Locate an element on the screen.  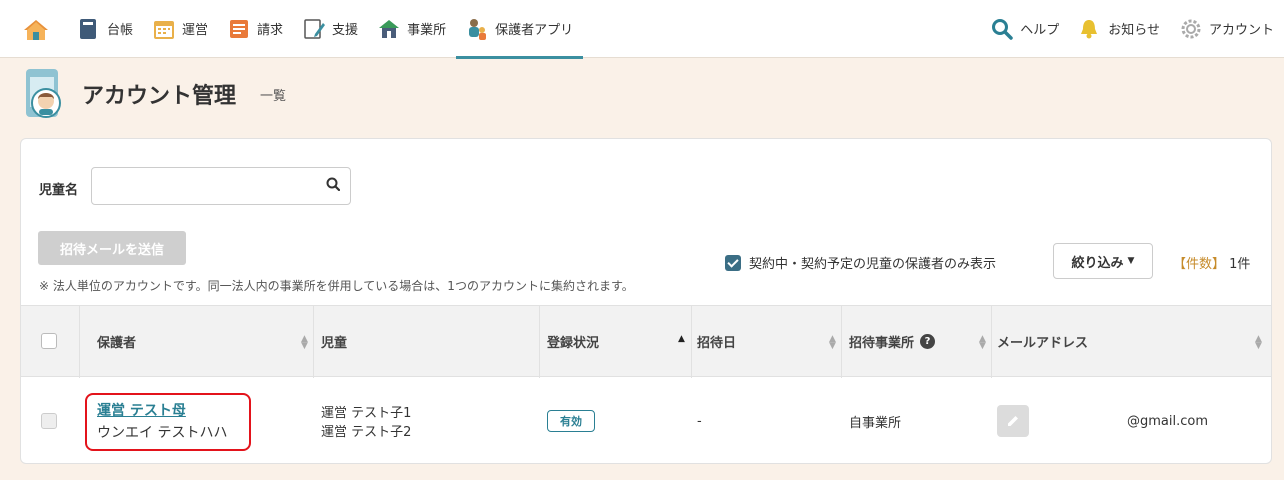
select-all-checkbox is located at coordinates (49, 341).